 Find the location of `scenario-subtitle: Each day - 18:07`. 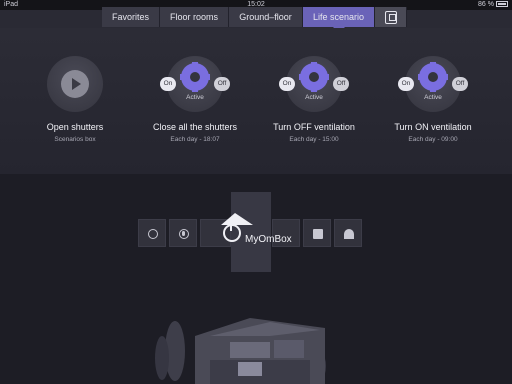

scenario-subtitle: Each day - 18:07 is located at coordinates (195, 139).